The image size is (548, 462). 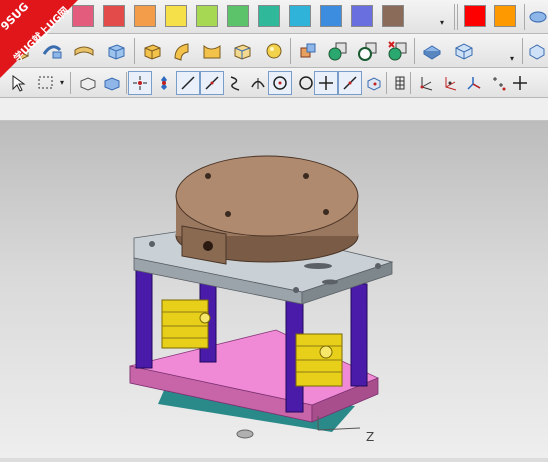 What do you see at coordinates (326, 83) in the screenshot?
I see `cross-icon` at bounding box center [326, 83].